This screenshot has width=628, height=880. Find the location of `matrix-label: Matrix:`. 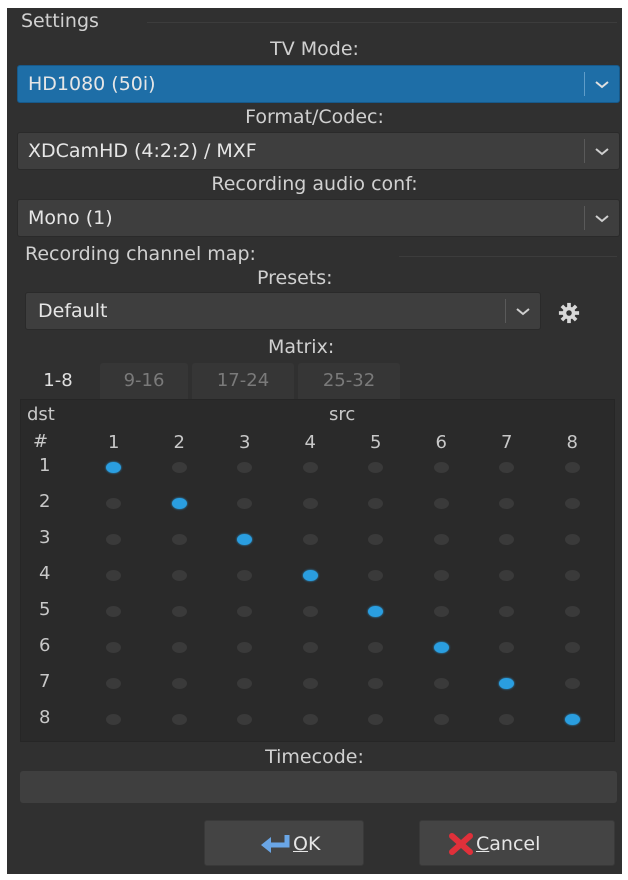

matrix-label: Matrix: is located at coordinates (301, 347).